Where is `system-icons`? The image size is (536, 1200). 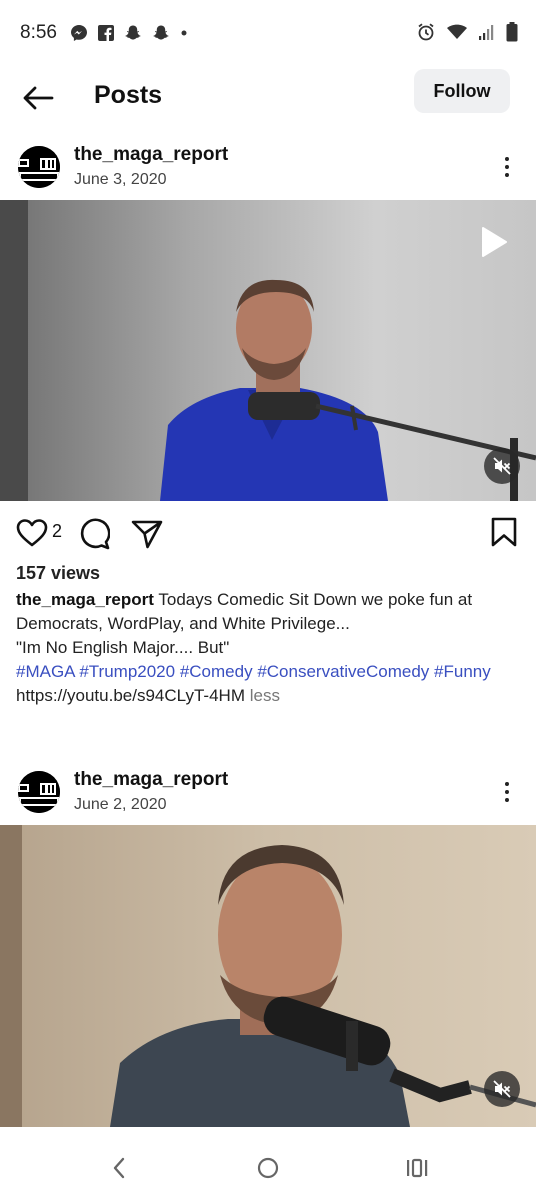 system-icons is located at coordinates (467, 32).